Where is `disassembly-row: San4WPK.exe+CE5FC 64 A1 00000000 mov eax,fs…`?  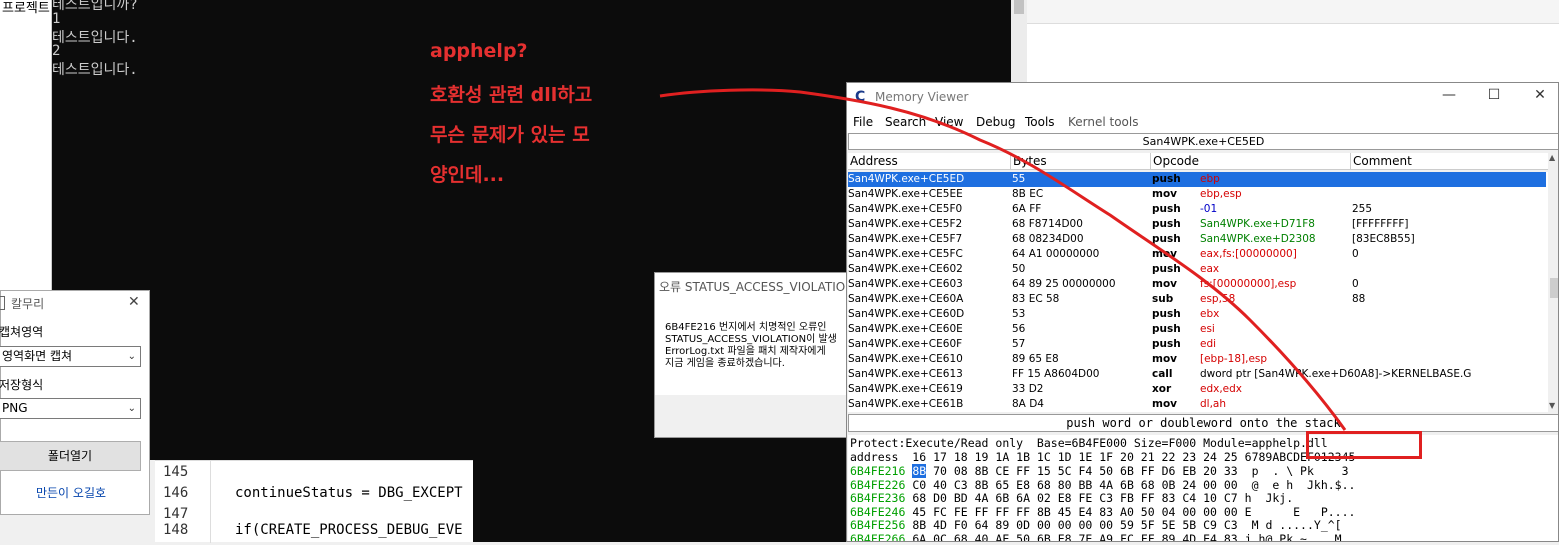
disassembly-row: San4WPK.exe+CE5FC 64 A1 00000000 mov eax,fs… is located at coordinates (1197, 254).